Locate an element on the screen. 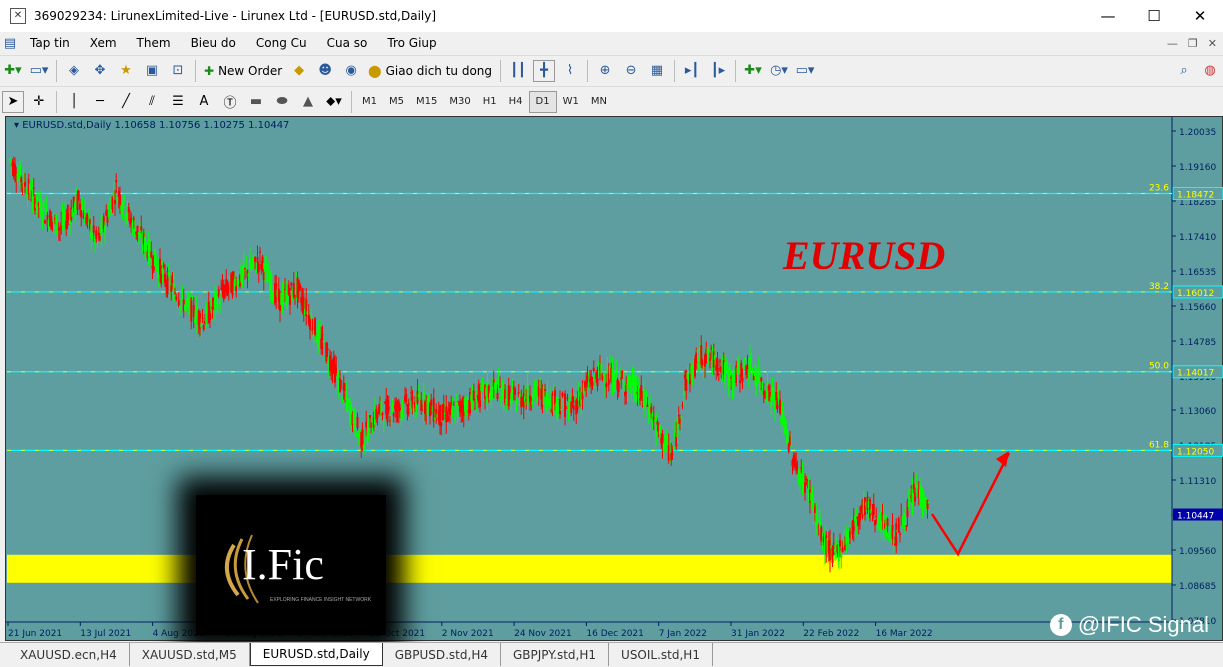  ific-logo: I.Fic EXPLORING FINANCE INSIGHT NETWORK is located at coordinates (291, 565).